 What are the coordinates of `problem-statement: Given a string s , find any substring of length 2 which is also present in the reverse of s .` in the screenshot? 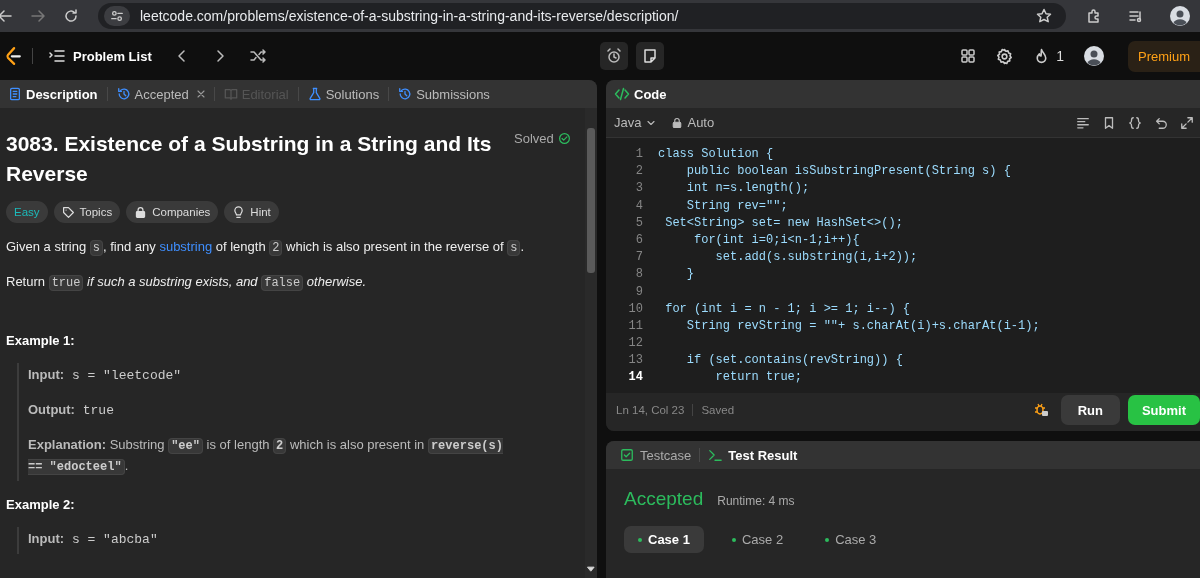 It's located at (266, 248).